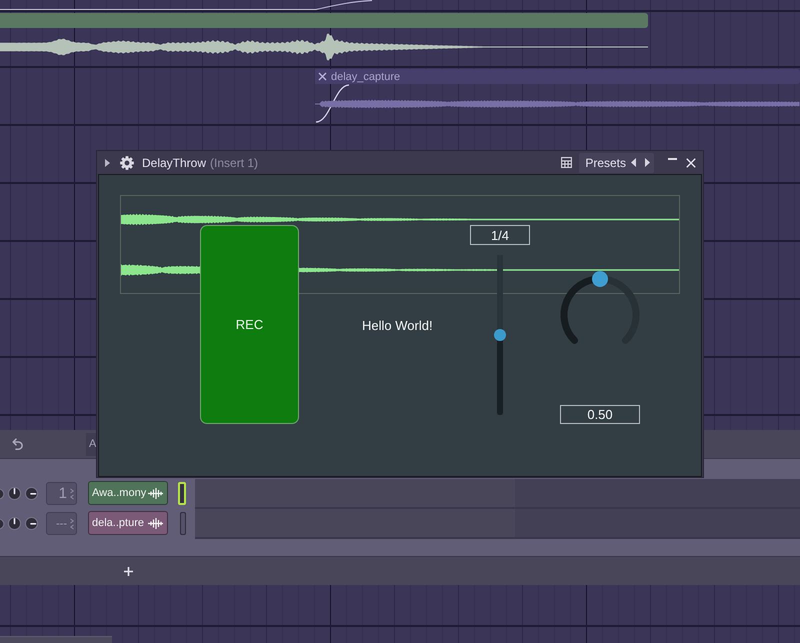 The width and height of the screenshot is (800, 643). What do you see at coordinates (557, 76) in the screenshot?
I see `clip-header: delay_capture` at bounding box center [557, 76].